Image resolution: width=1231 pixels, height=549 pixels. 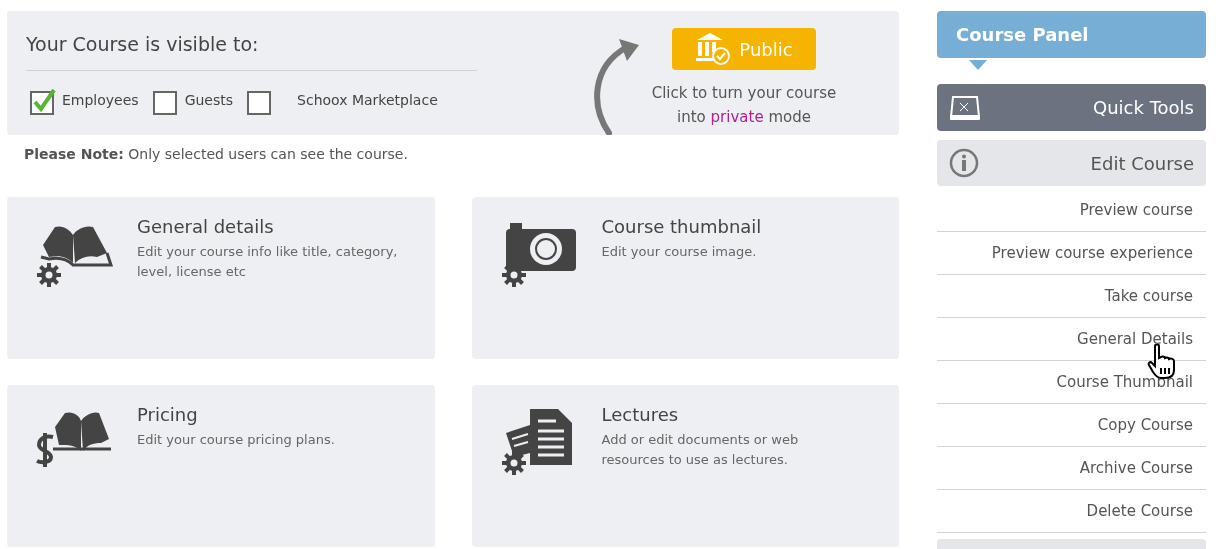 I want to click on card-title: Pricing, so click(x=168, y=415).